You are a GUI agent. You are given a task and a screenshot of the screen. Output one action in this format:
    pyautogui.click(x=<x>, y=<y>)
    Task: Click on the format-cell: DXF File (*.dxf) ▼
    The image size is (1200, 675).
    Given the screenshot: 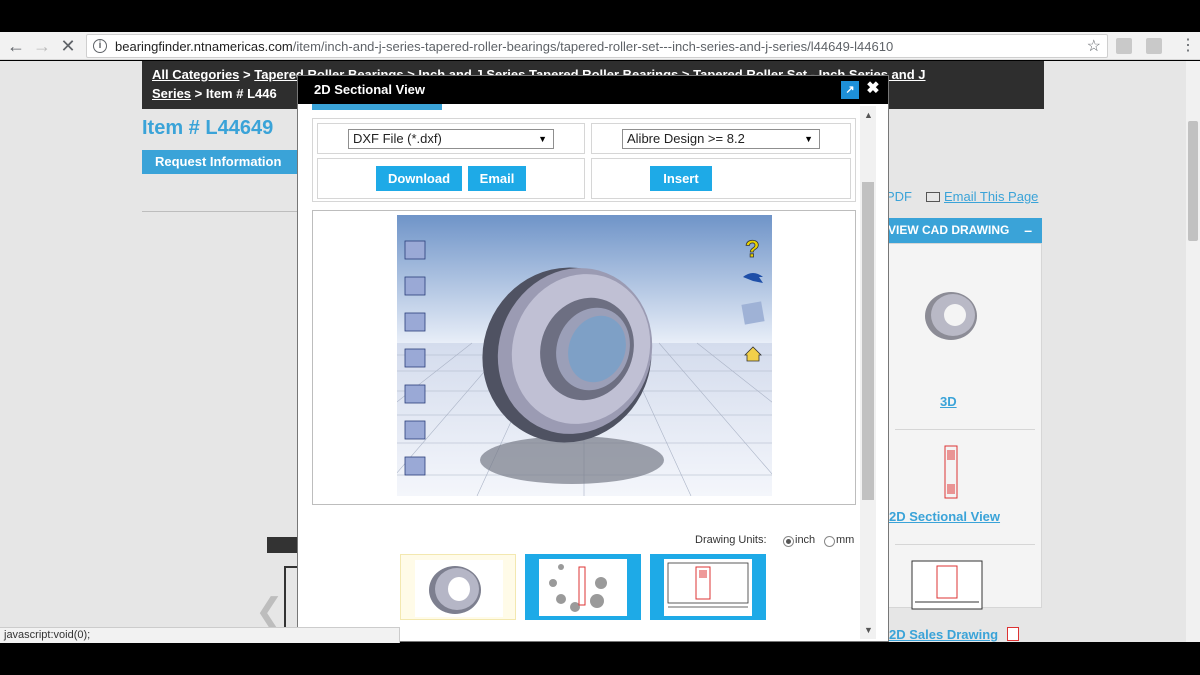 What is the action you would take?
    pyautogui.click(x=451, y=138)
    